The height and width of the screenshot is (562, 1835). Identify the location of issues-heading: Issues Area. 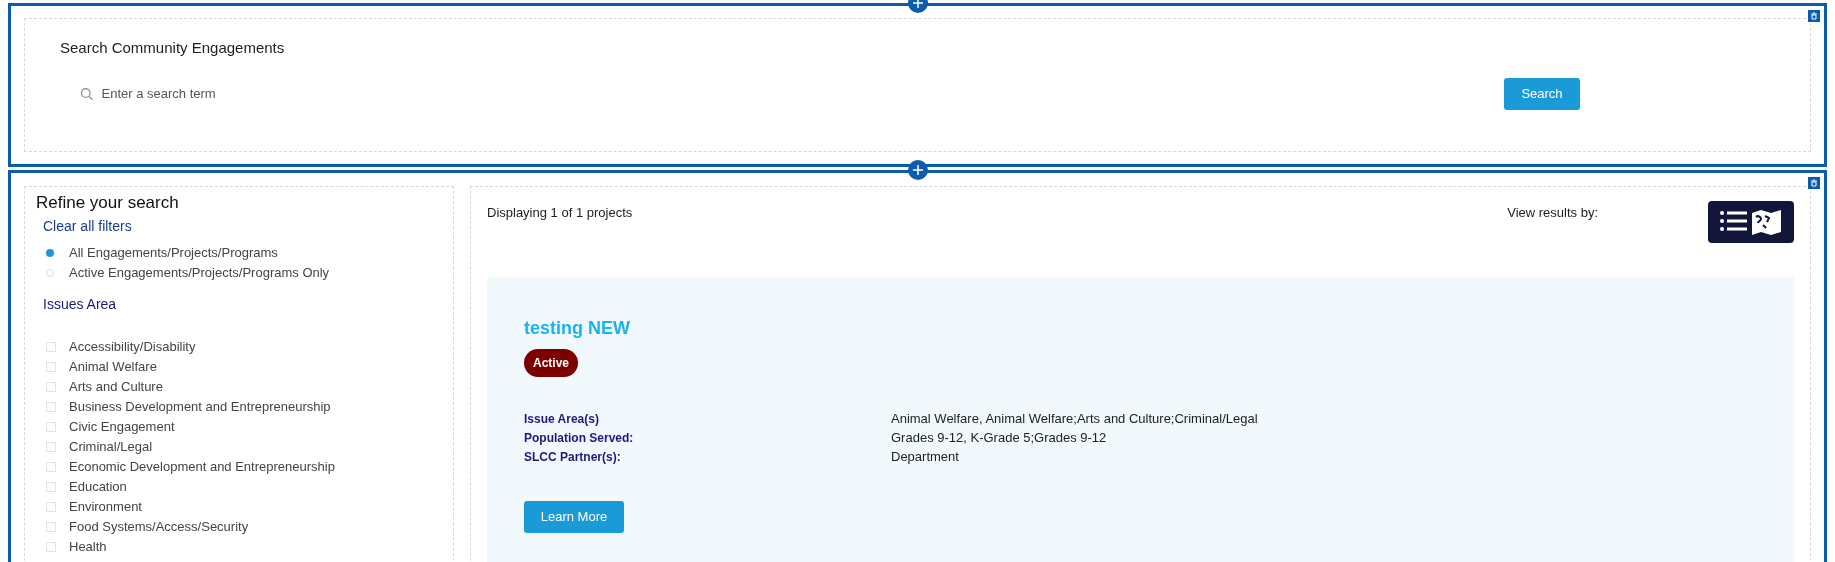
(80, 304).